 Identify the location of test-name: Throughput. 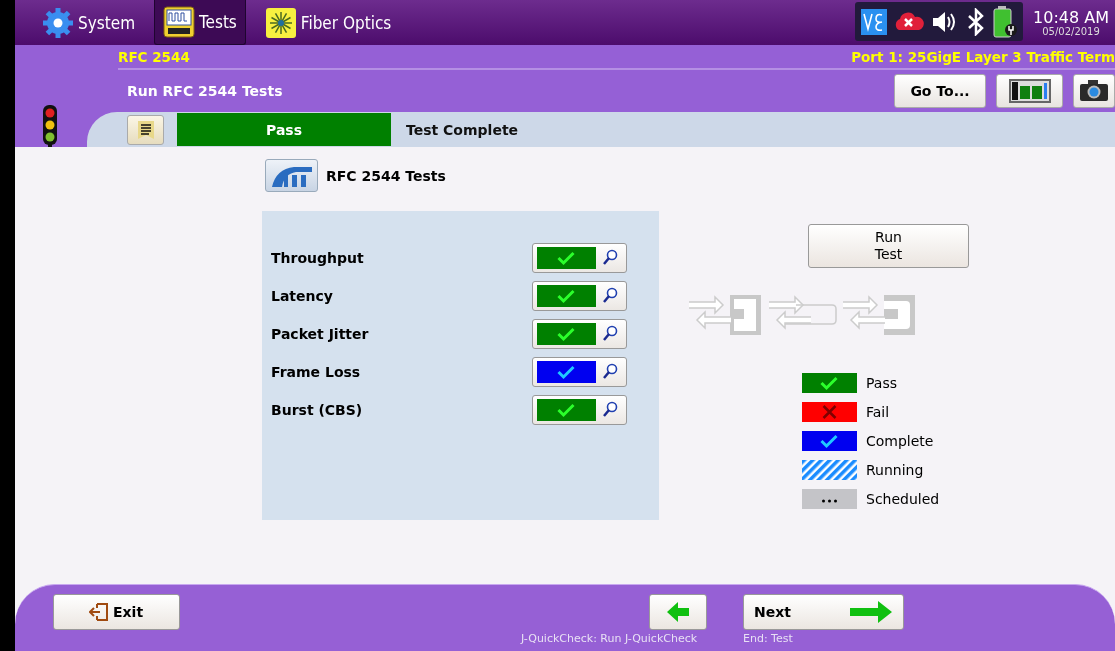
(317, 258).